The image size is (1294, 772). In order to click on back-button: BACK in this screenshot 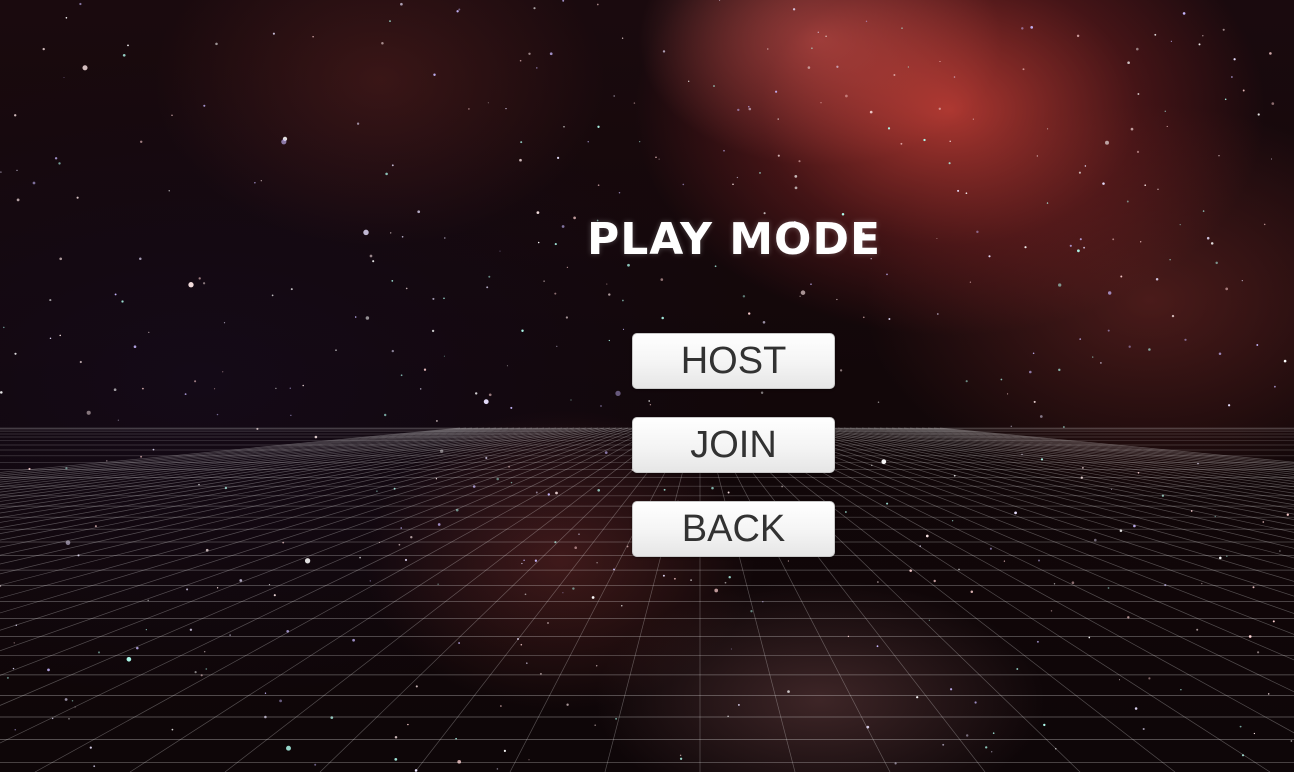, I will do `click(733, 529)`.